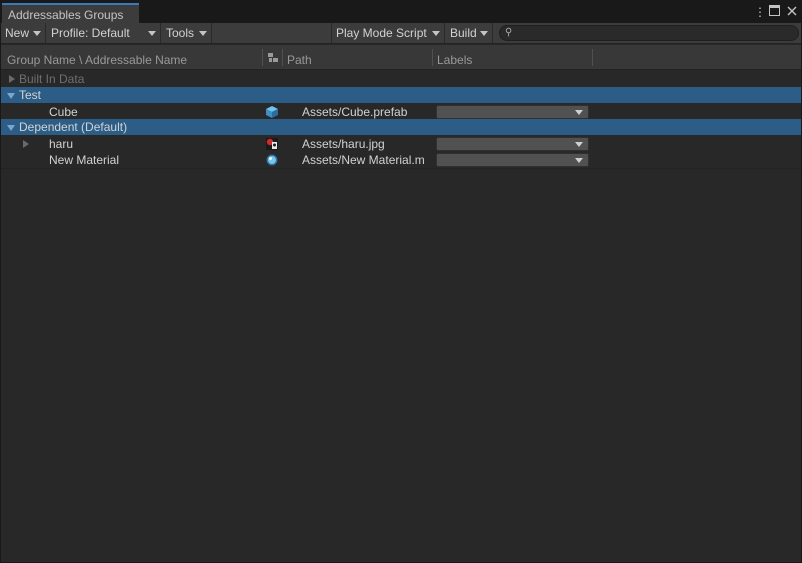  What do you see at coordinates (509, 32) in the screenshot?
I see `search-icon: ⚲` at bounding box center [509, 32].